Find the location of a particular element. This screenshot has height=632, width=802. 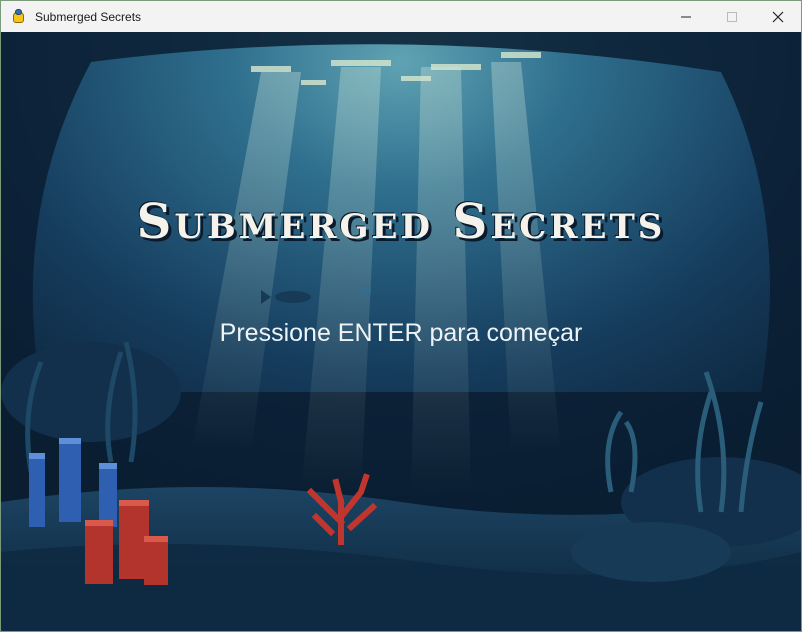

game-title: Submerged Secrets is located at coordinates (401, 222).